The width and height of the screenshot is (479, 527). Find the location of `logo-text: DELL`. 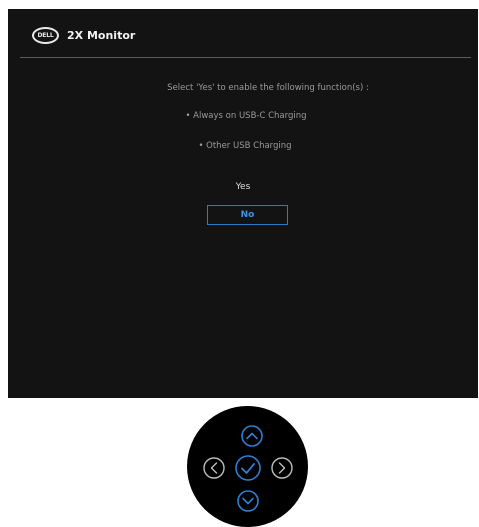

logo-text: DELL is located at coordinates (45, 35).